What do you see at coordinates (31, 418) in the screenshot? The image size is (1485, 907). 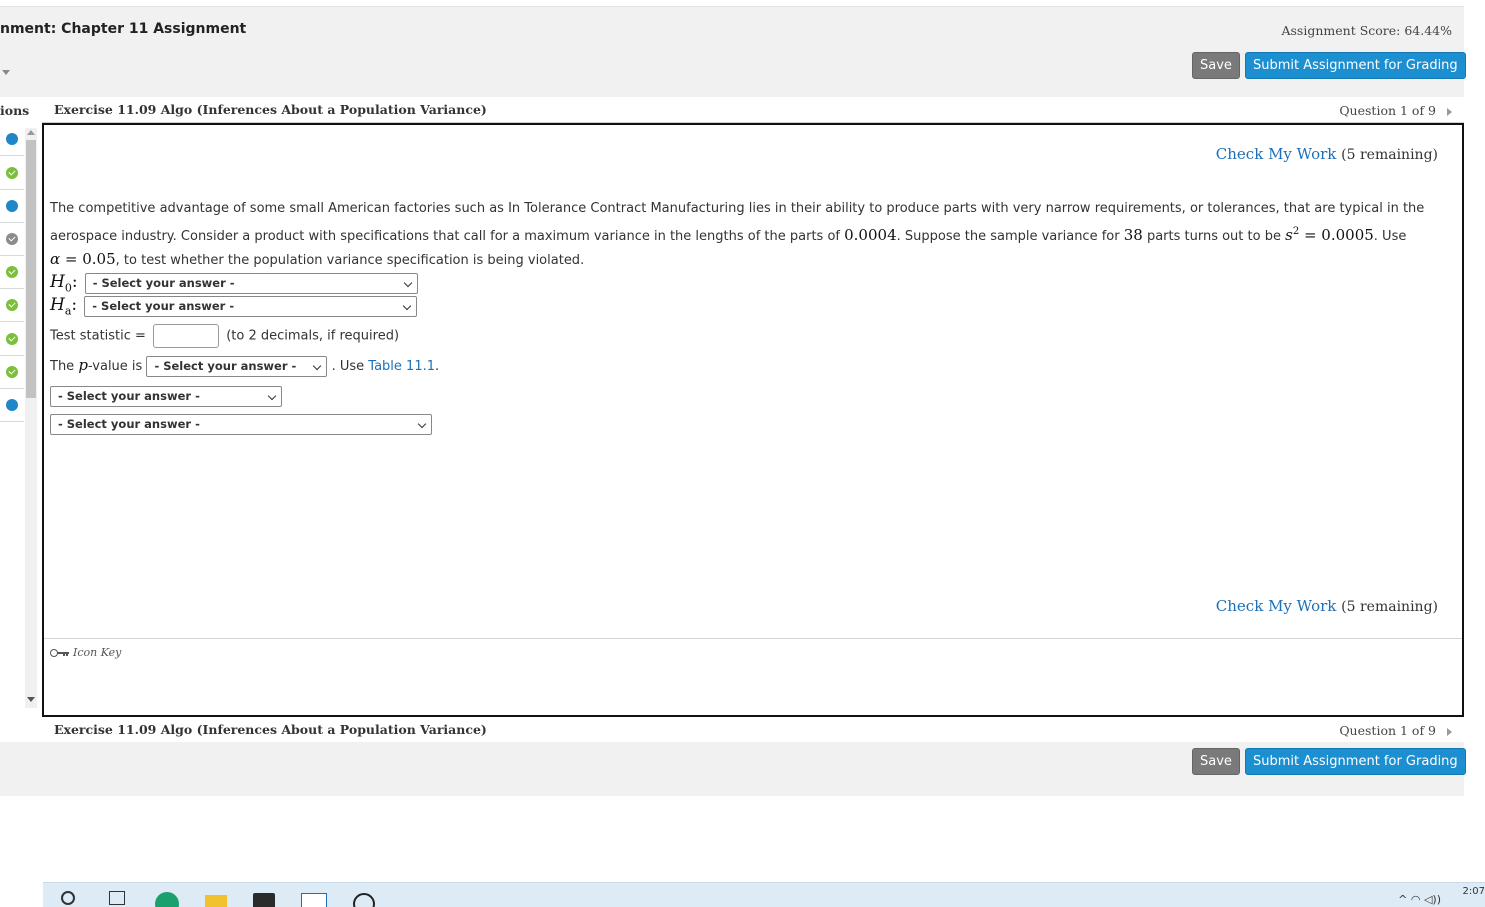 I see `rail-scrollbar` at bounding box center [31, 418].